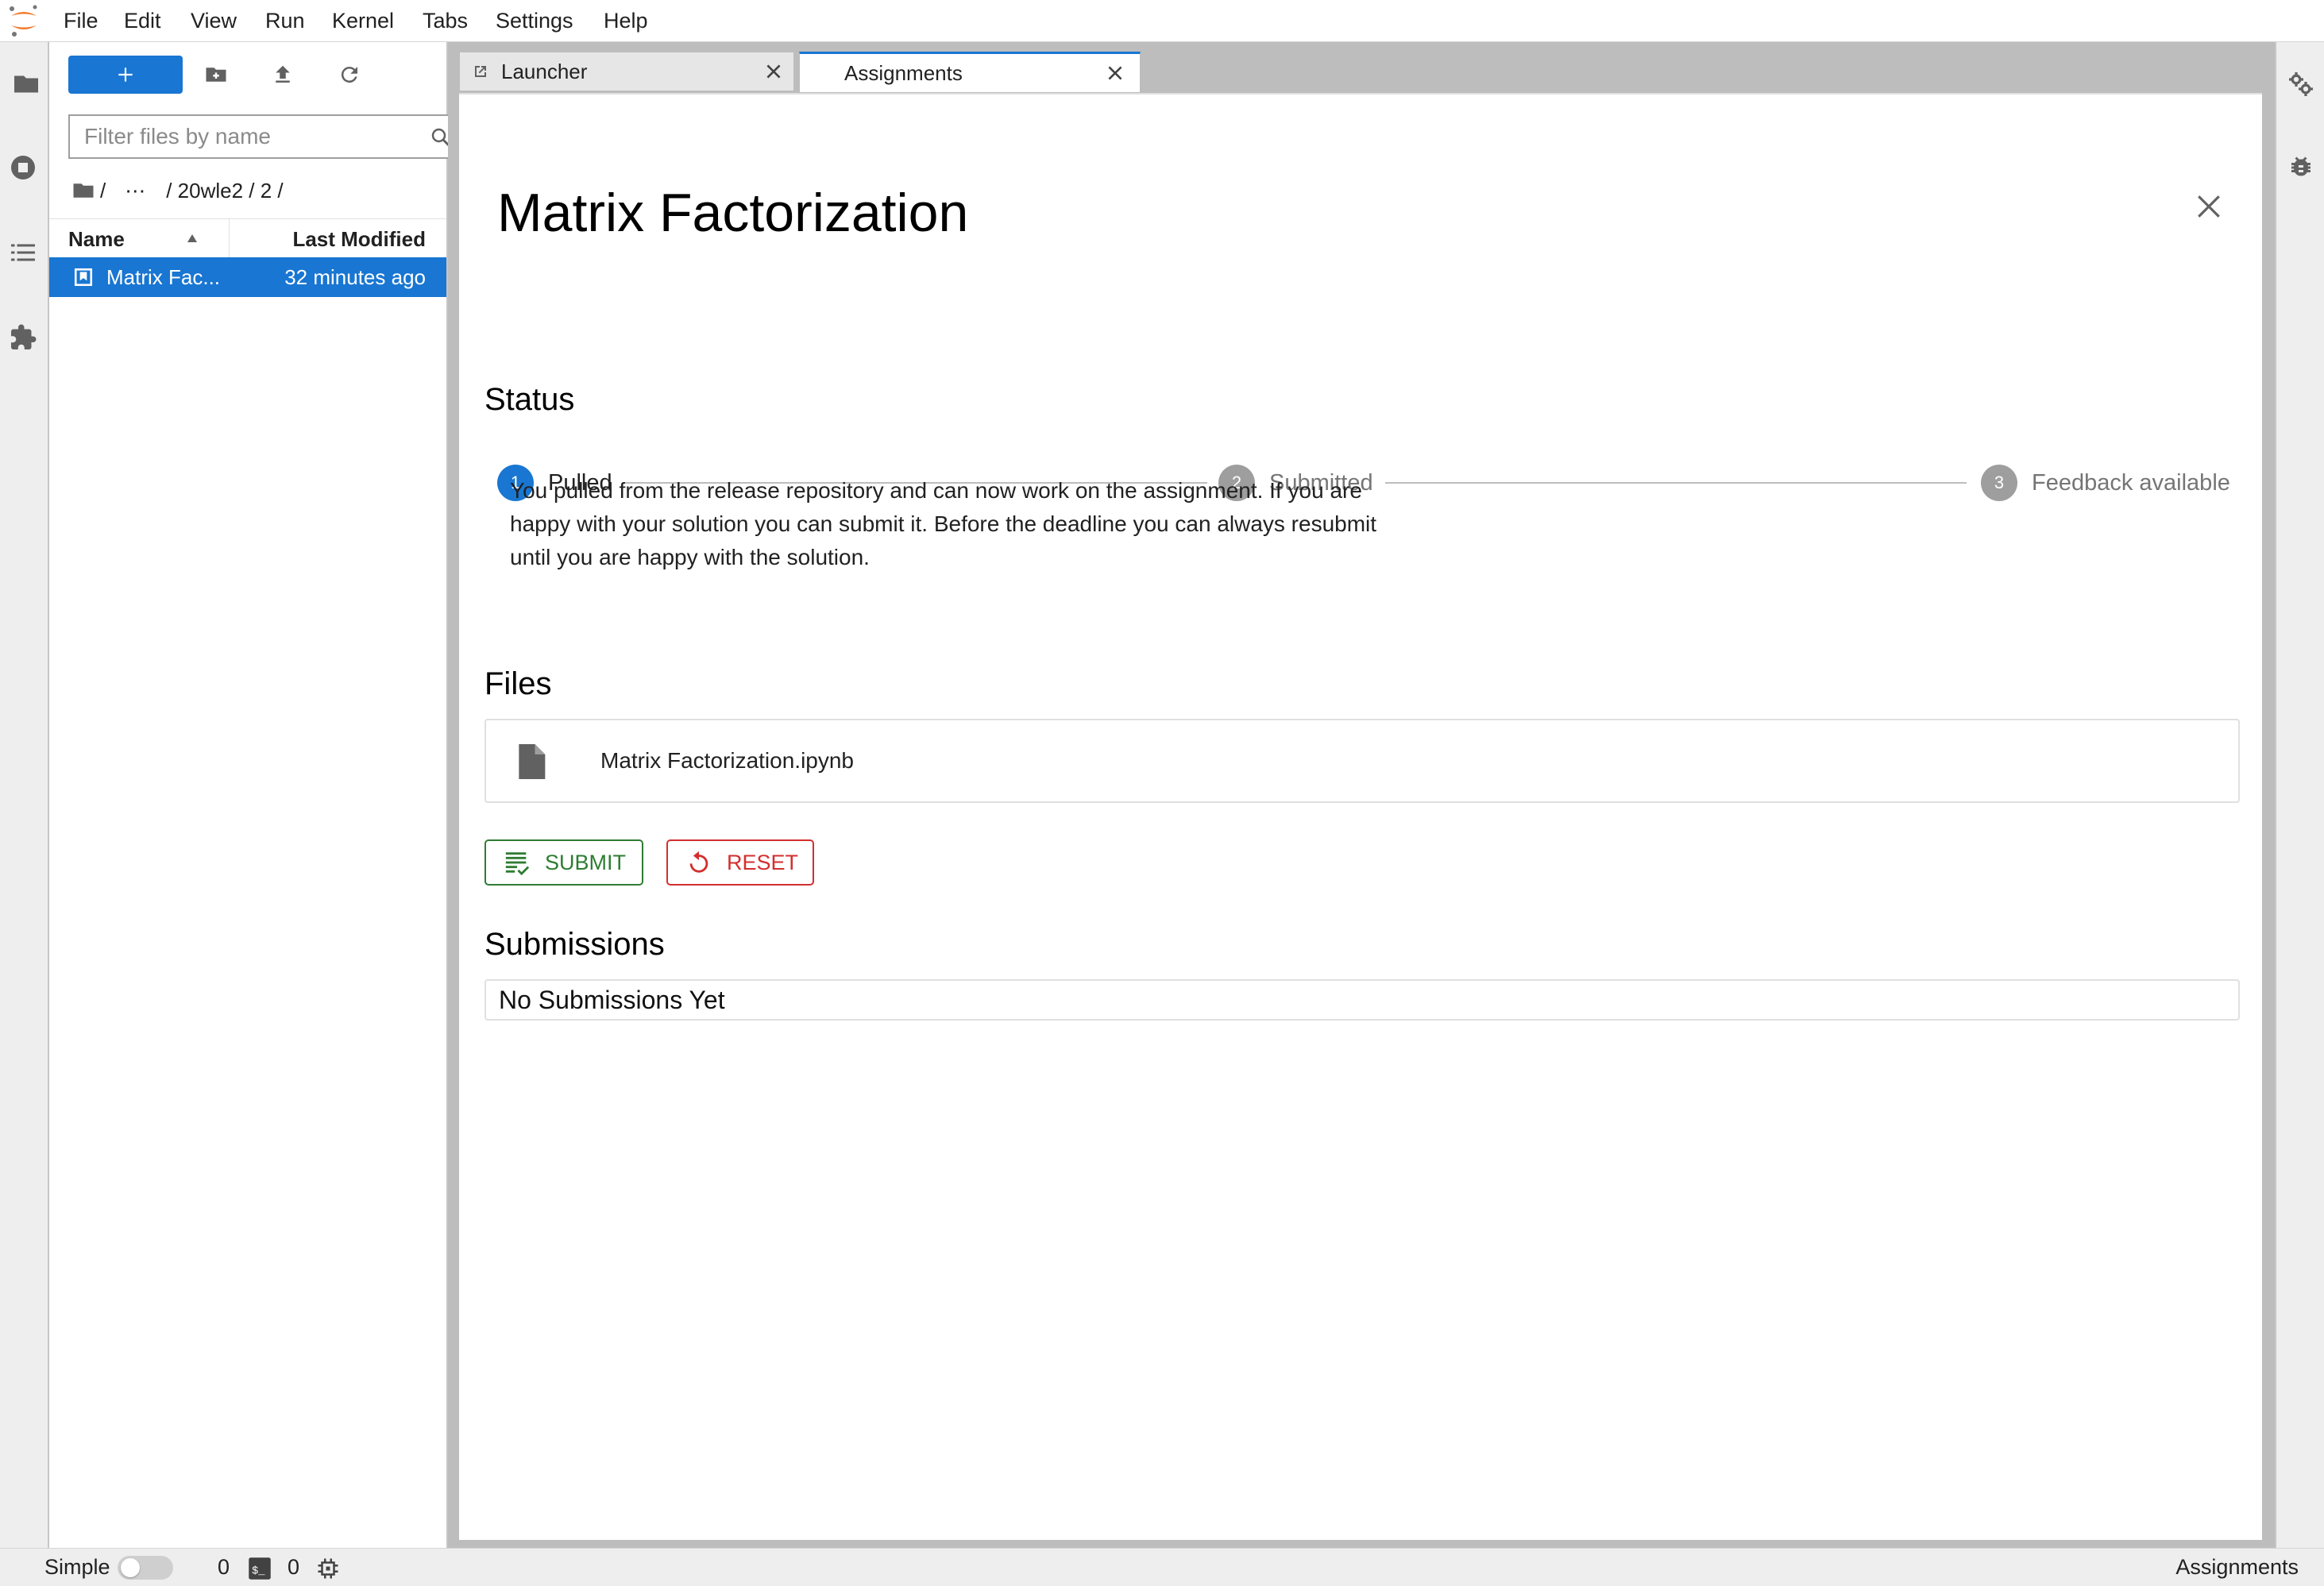  What do you see at coordinates (247, 277) in the screenshot?
I see `file-list-item: Matrix Fac... 32 minutes ago` at bounding box center [247, 277].